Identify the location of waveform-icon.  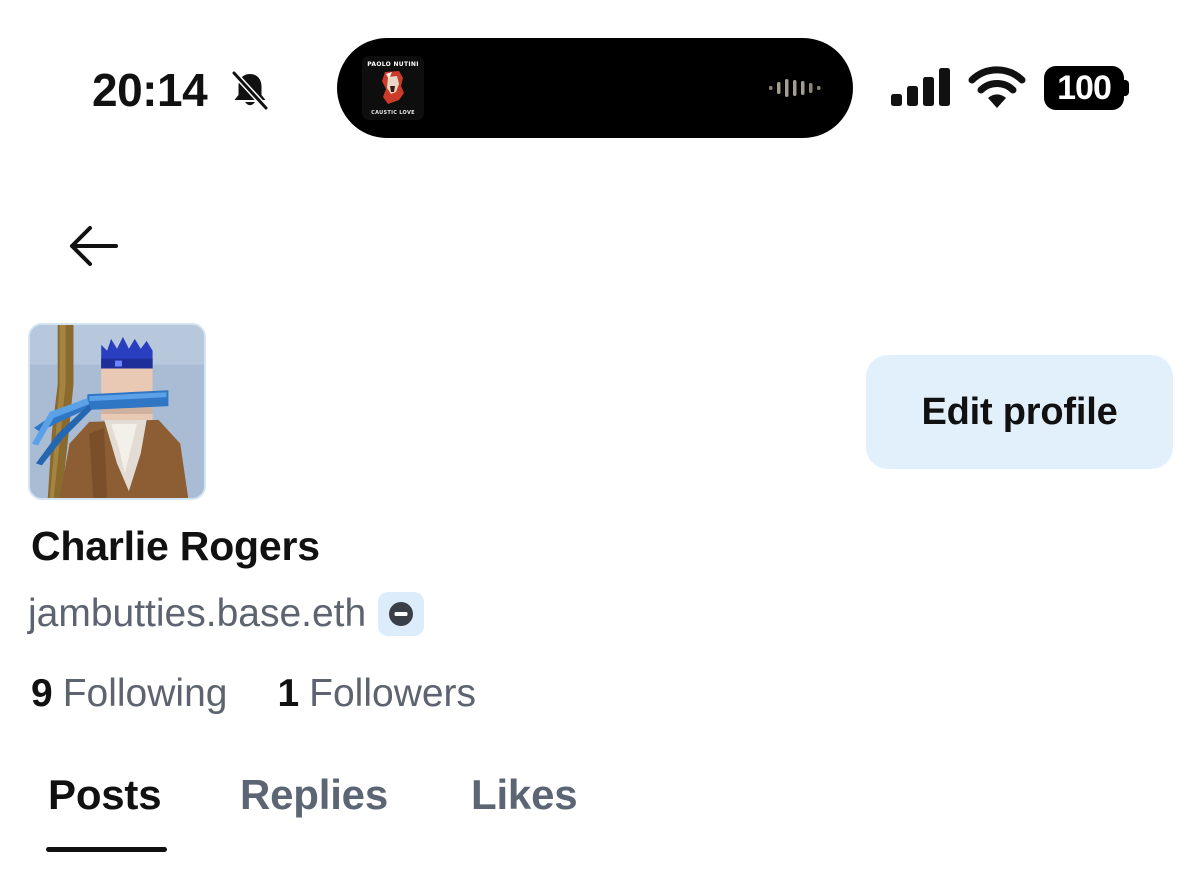
(795, 88).